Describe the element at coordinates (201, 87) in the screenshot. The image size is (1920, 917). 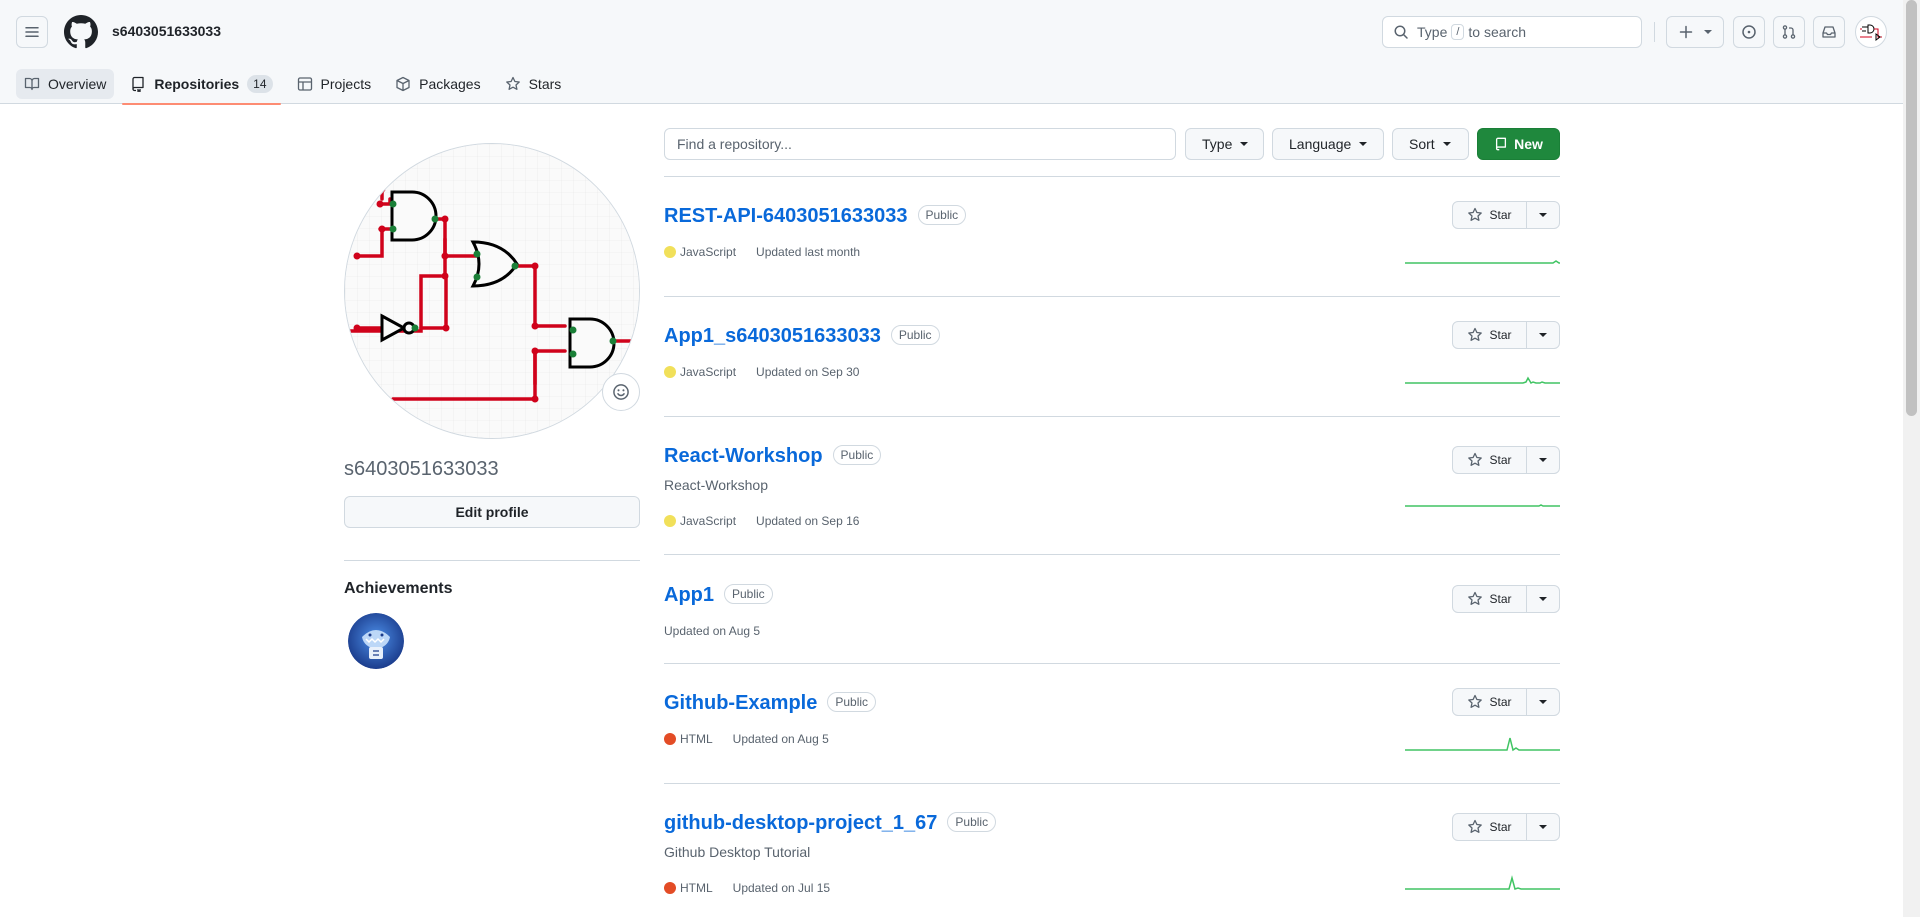
I see `tab-repositories: Repositories 14` at that location.